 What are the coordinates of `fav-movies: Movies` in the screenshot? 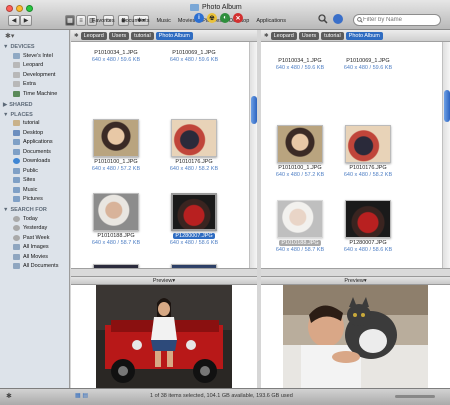 It's located at (186, 21).